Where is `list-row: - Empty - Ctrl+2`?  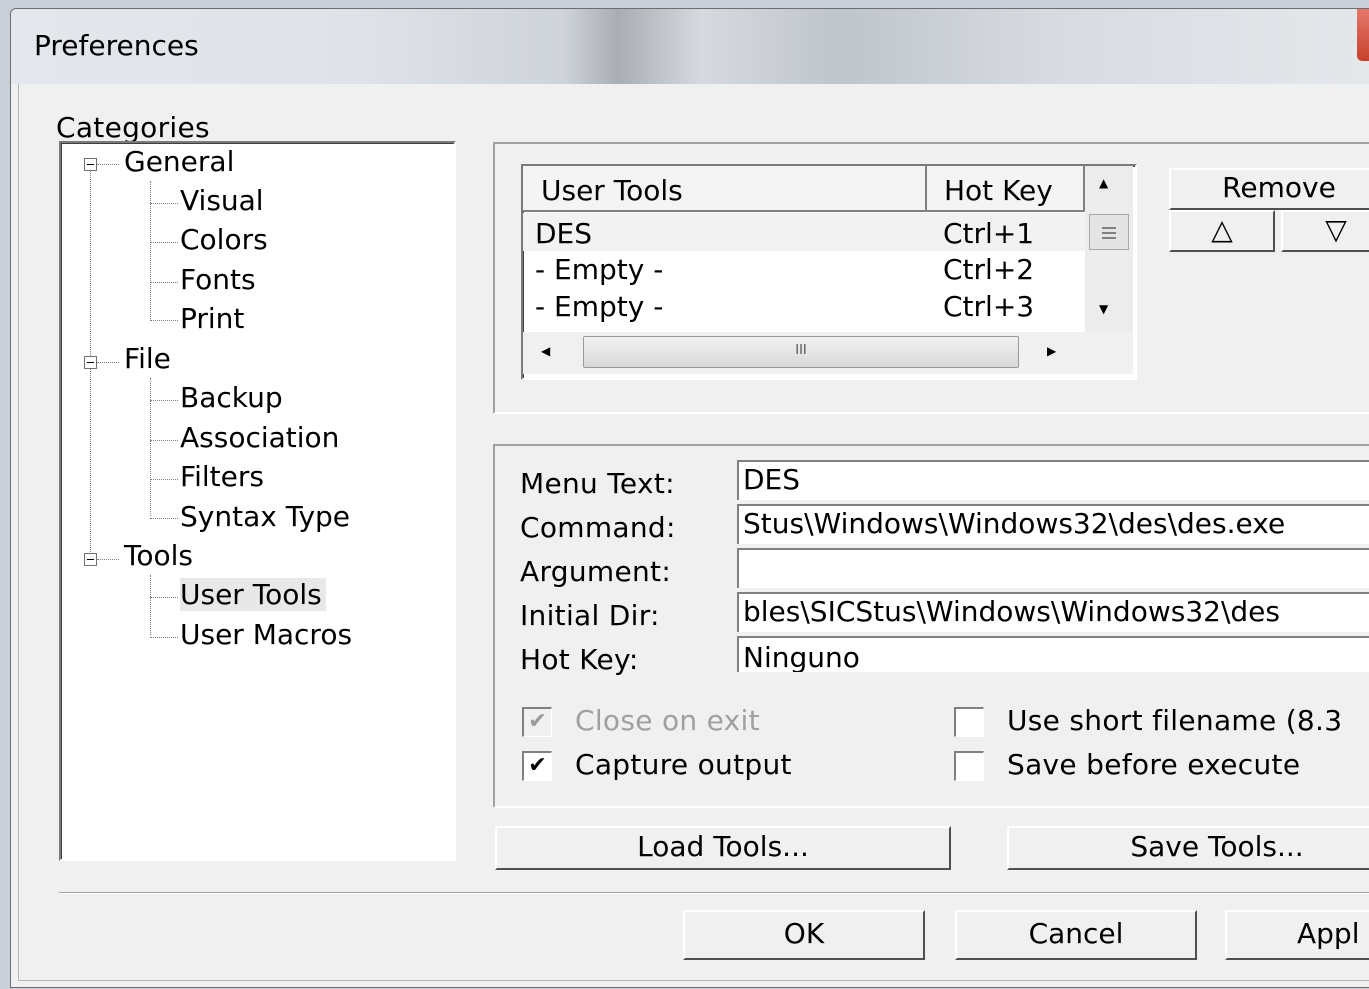 list-row: - Empty - Ctrl+2 is located at coordinates (804, 270).